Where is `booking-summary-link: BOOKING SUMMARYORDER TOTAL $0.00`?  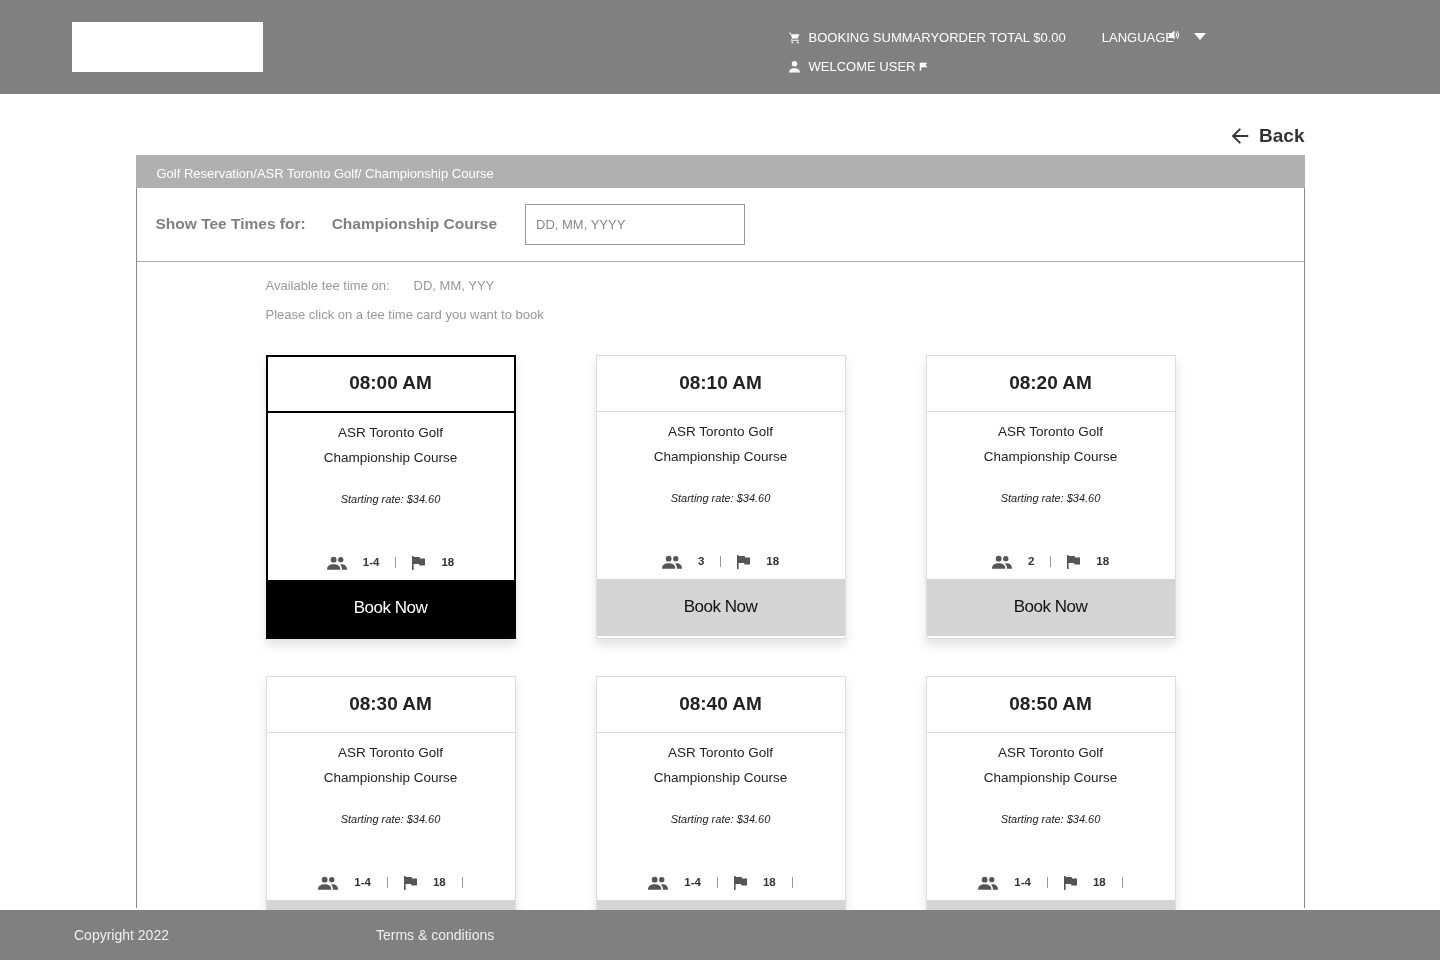 booking-summary-link: BOOKING SUMMARYORDER TOTAL $0.00 is located at coordinates (926, 38).